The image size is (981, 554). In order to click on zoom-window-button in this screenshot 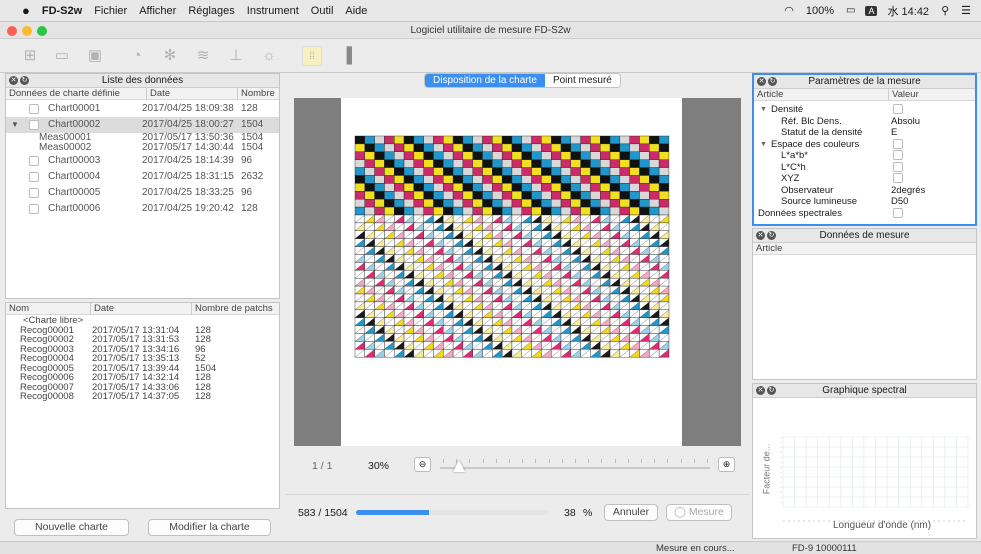, I will do `click(42, 31)`.